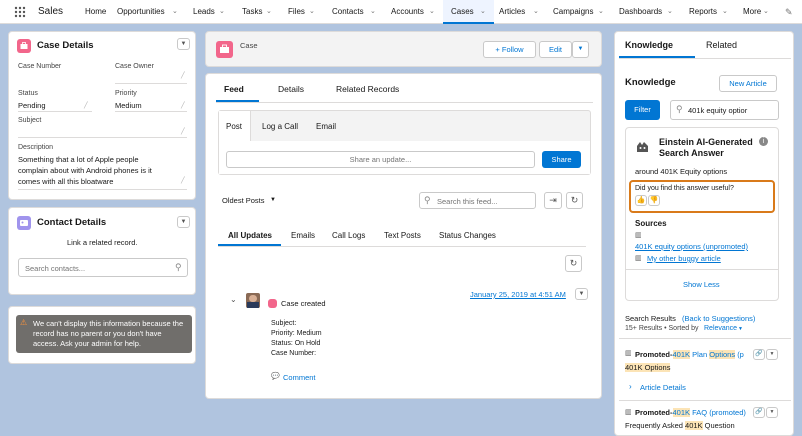 Image resolution: width=802 pixels, height=436 pixels. Describe the element at coordinates (650, 82) in the screenshot. I see `knowledge-title: Knowledge` at that location.